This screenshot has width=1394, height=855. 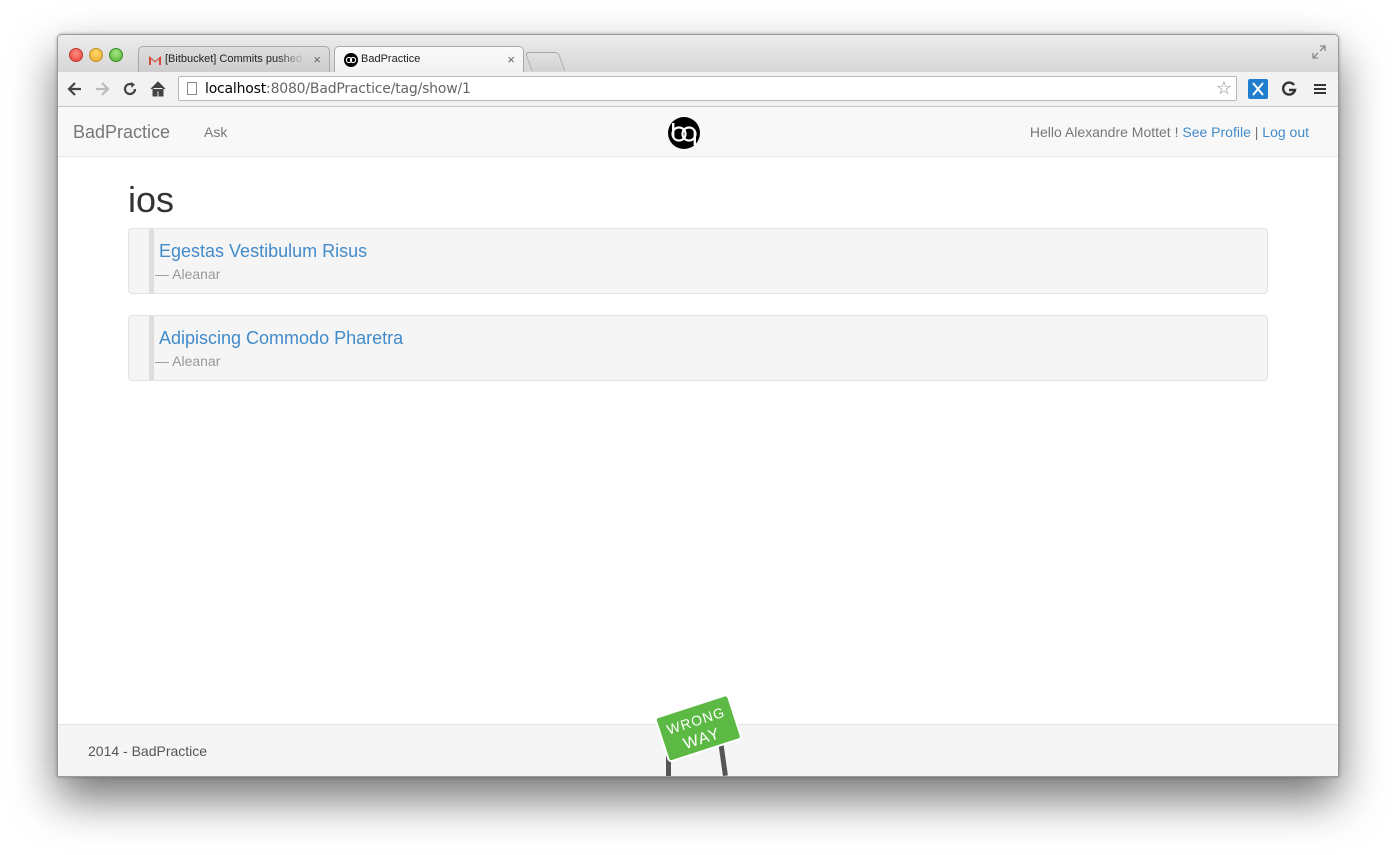 What do you see at coordinates (1319, 52) in the screenshot?
I see `fullscreen-icon` at bounding box center [1319, 52].